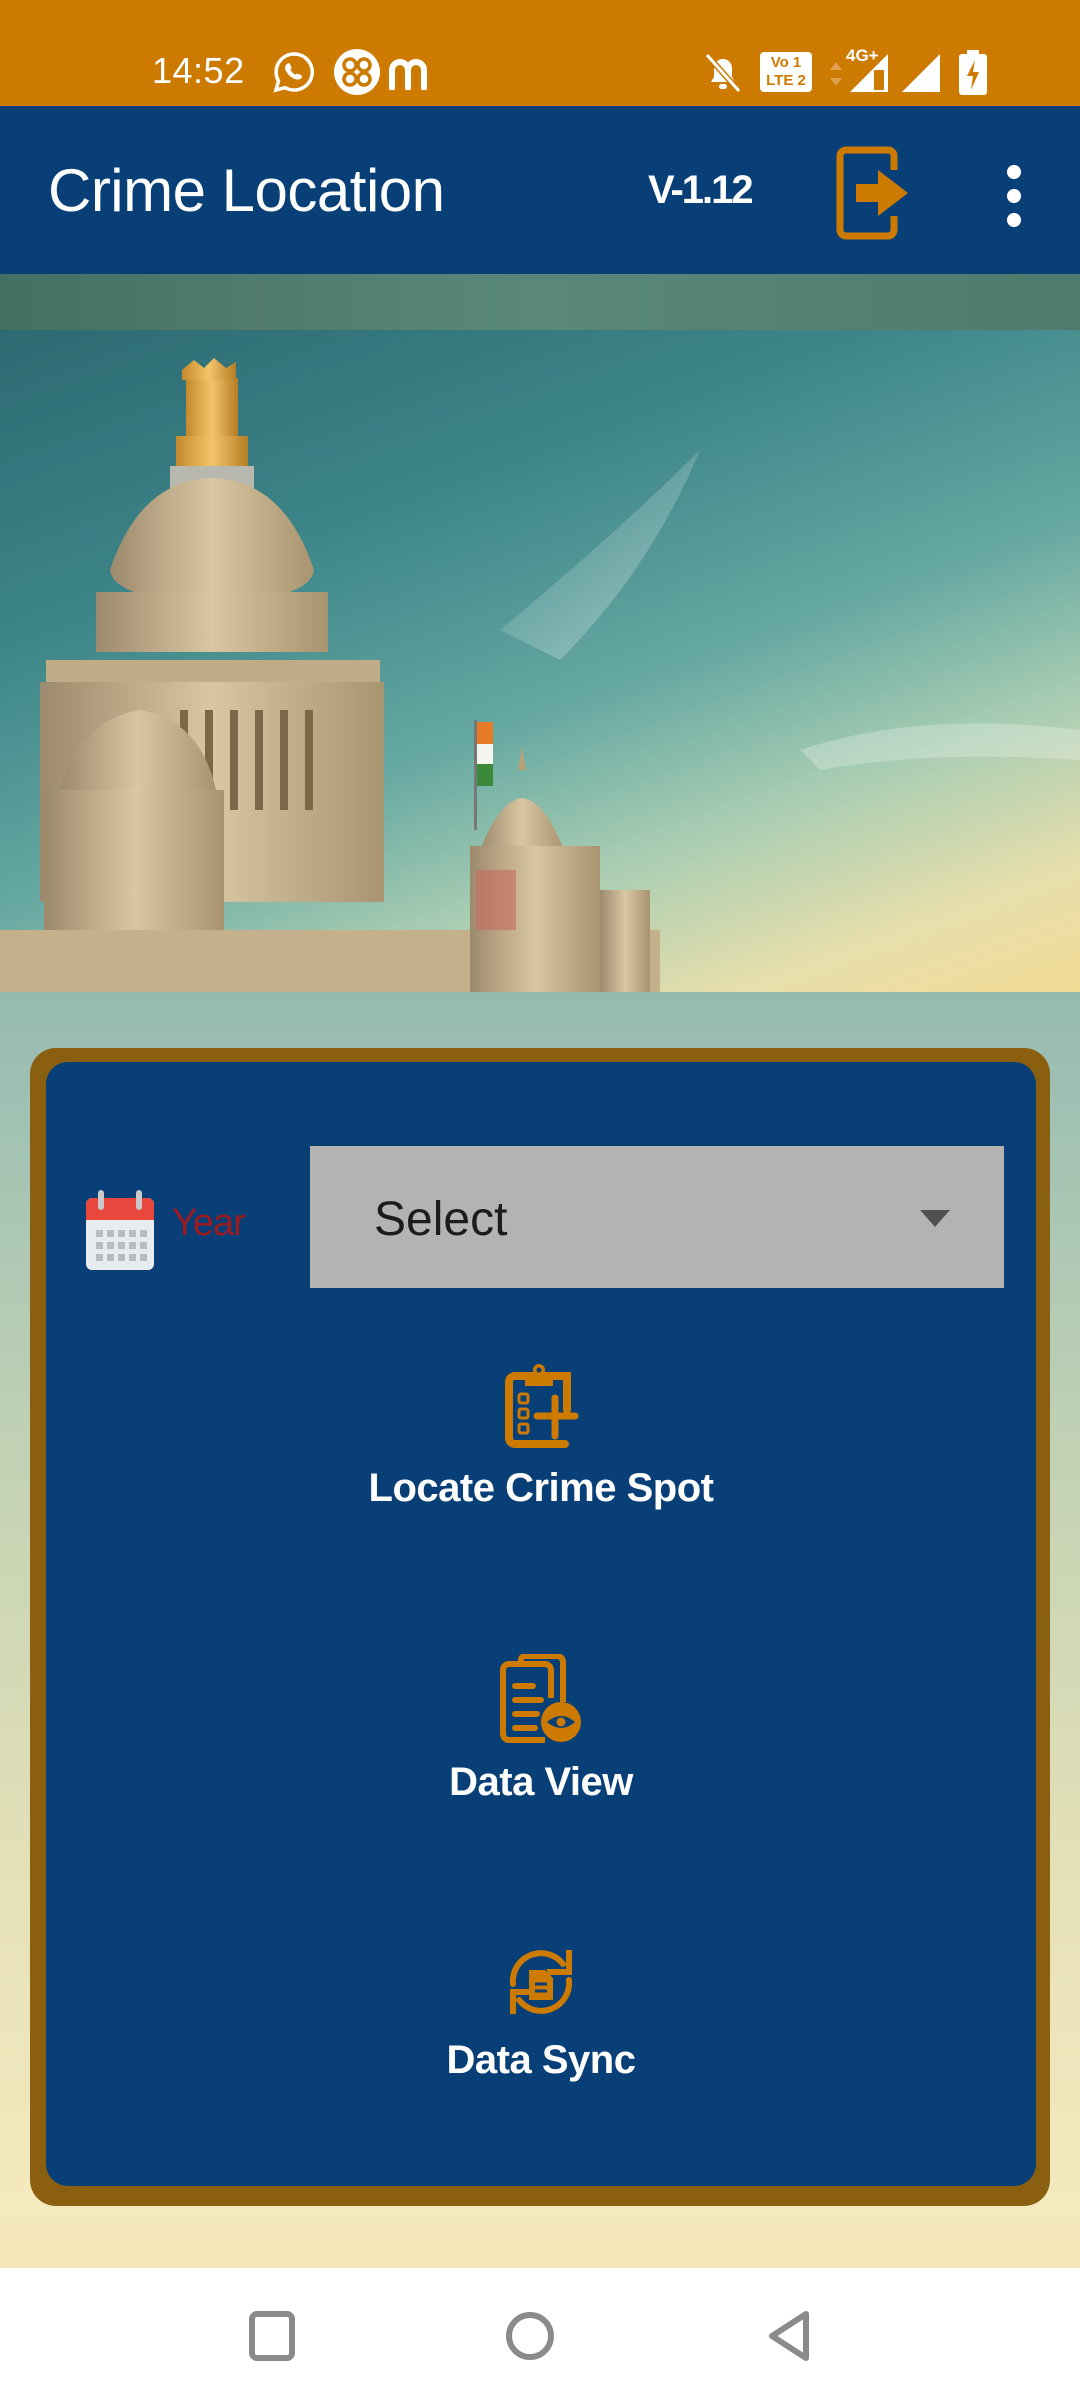 Image resolution: width=1080 pixels, height=2400 pixels. I want to click on year-row: Year Select, so click(541, 1218).